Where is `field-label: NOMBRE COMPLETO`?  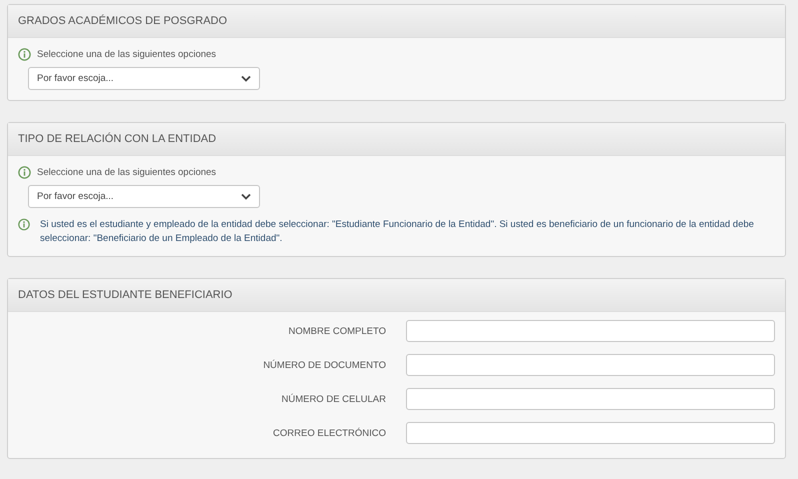
field-label: NOMBRE COMPLETO is located at coordinates (337, 331).